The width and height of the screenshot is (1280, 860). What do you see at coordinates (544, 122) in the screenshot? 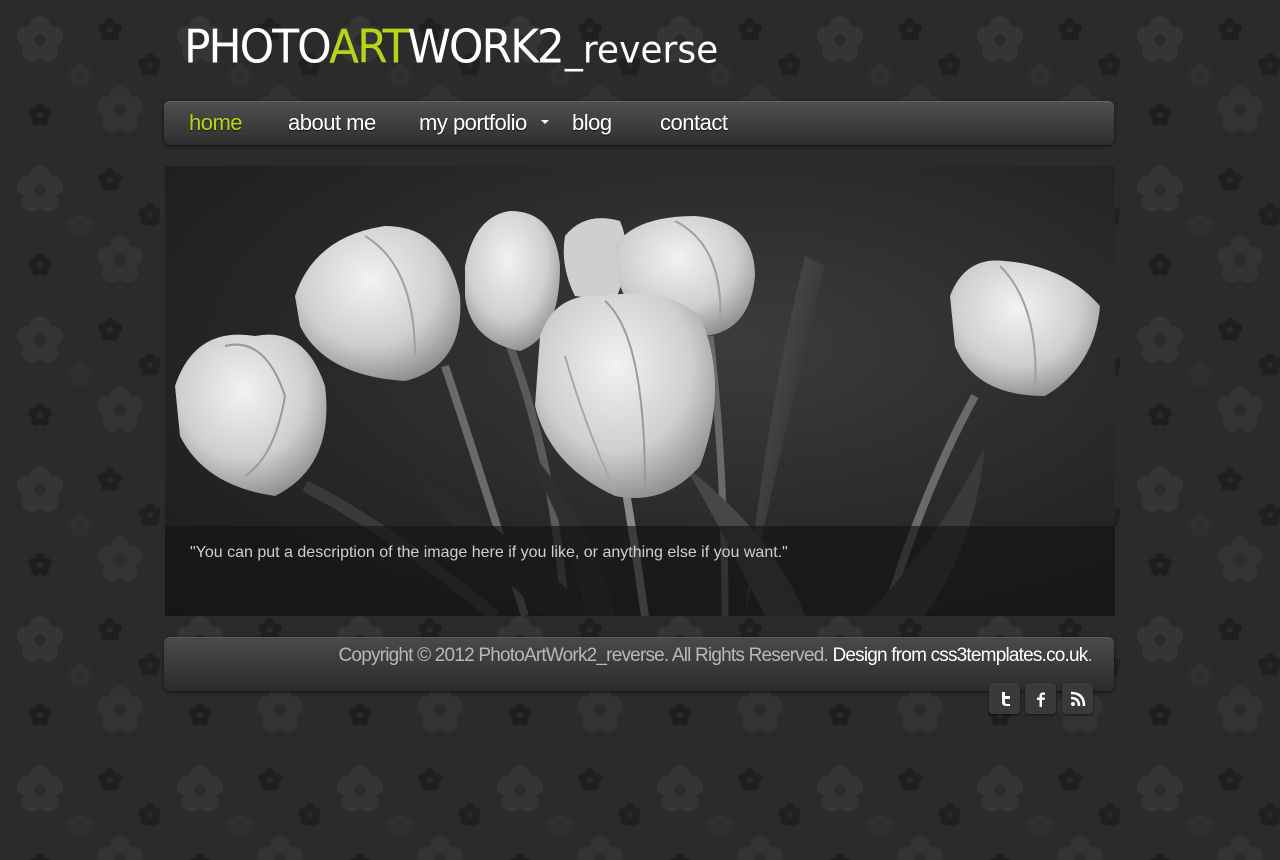
I see `chevron-down-icon` at bounding box center [544, 122].